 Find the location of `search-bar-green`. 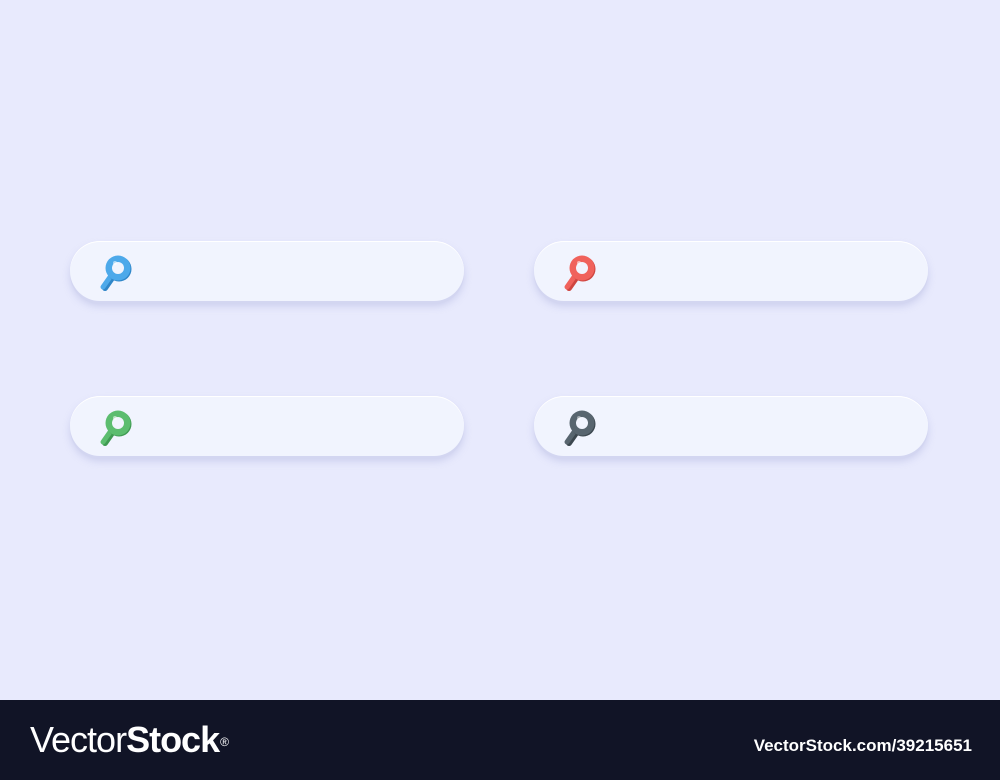

search-bar-green is located at coordinates (267, 426).